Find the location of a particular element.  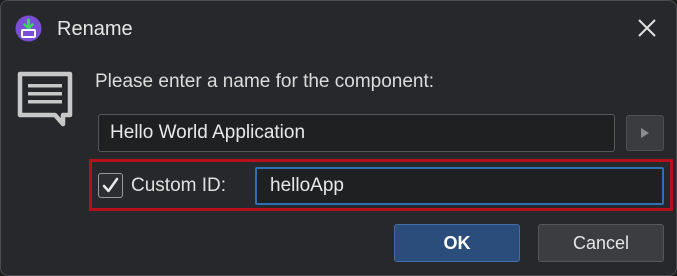

name-options-button is located at coordinates (645, 133).